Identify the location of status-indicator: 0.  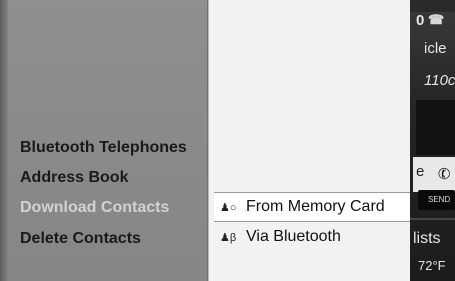
(420, 20).